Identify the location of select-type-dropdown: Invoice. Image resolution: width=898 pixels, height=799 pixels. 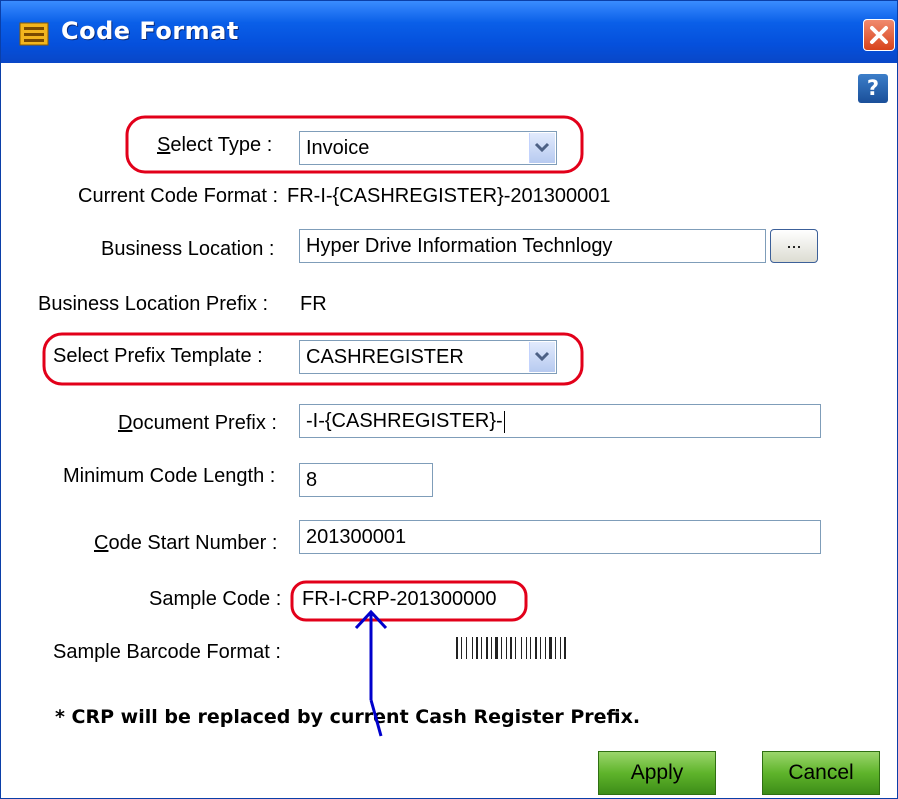
(428, 148).